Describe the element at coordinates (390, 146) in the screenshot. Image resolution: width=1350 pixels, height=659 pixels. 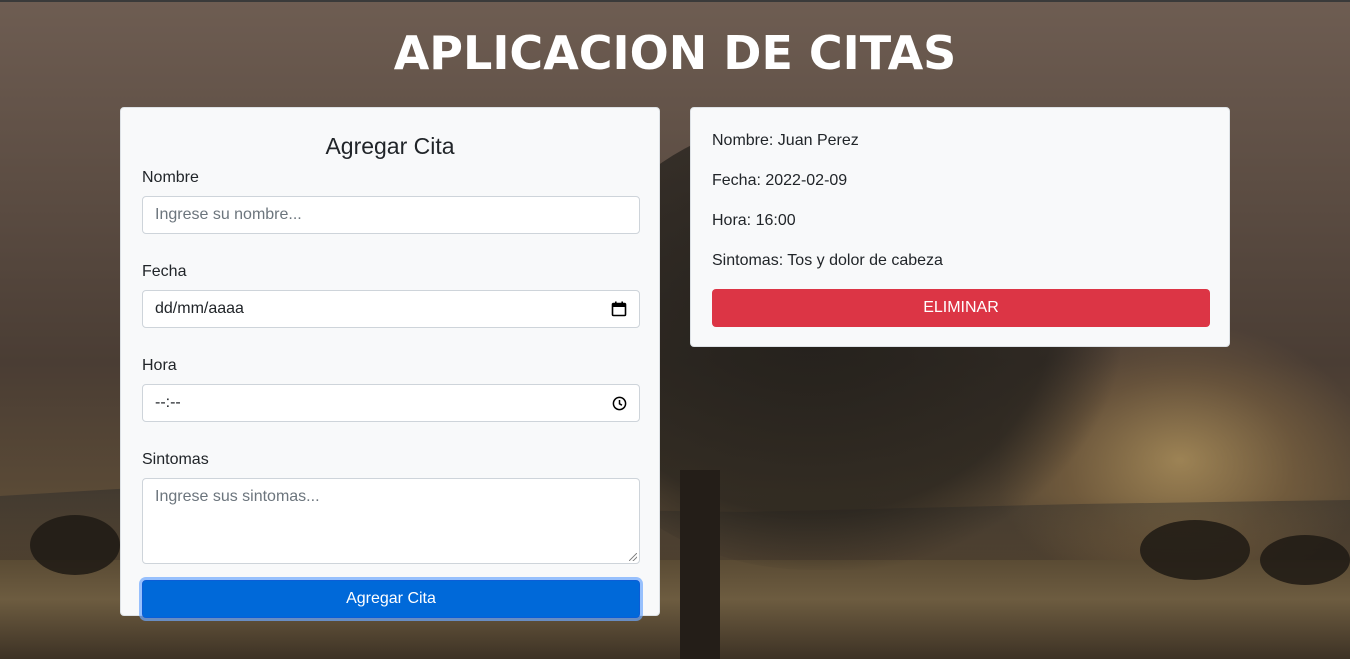
I see `form-title: Agregar Cita` at that location.